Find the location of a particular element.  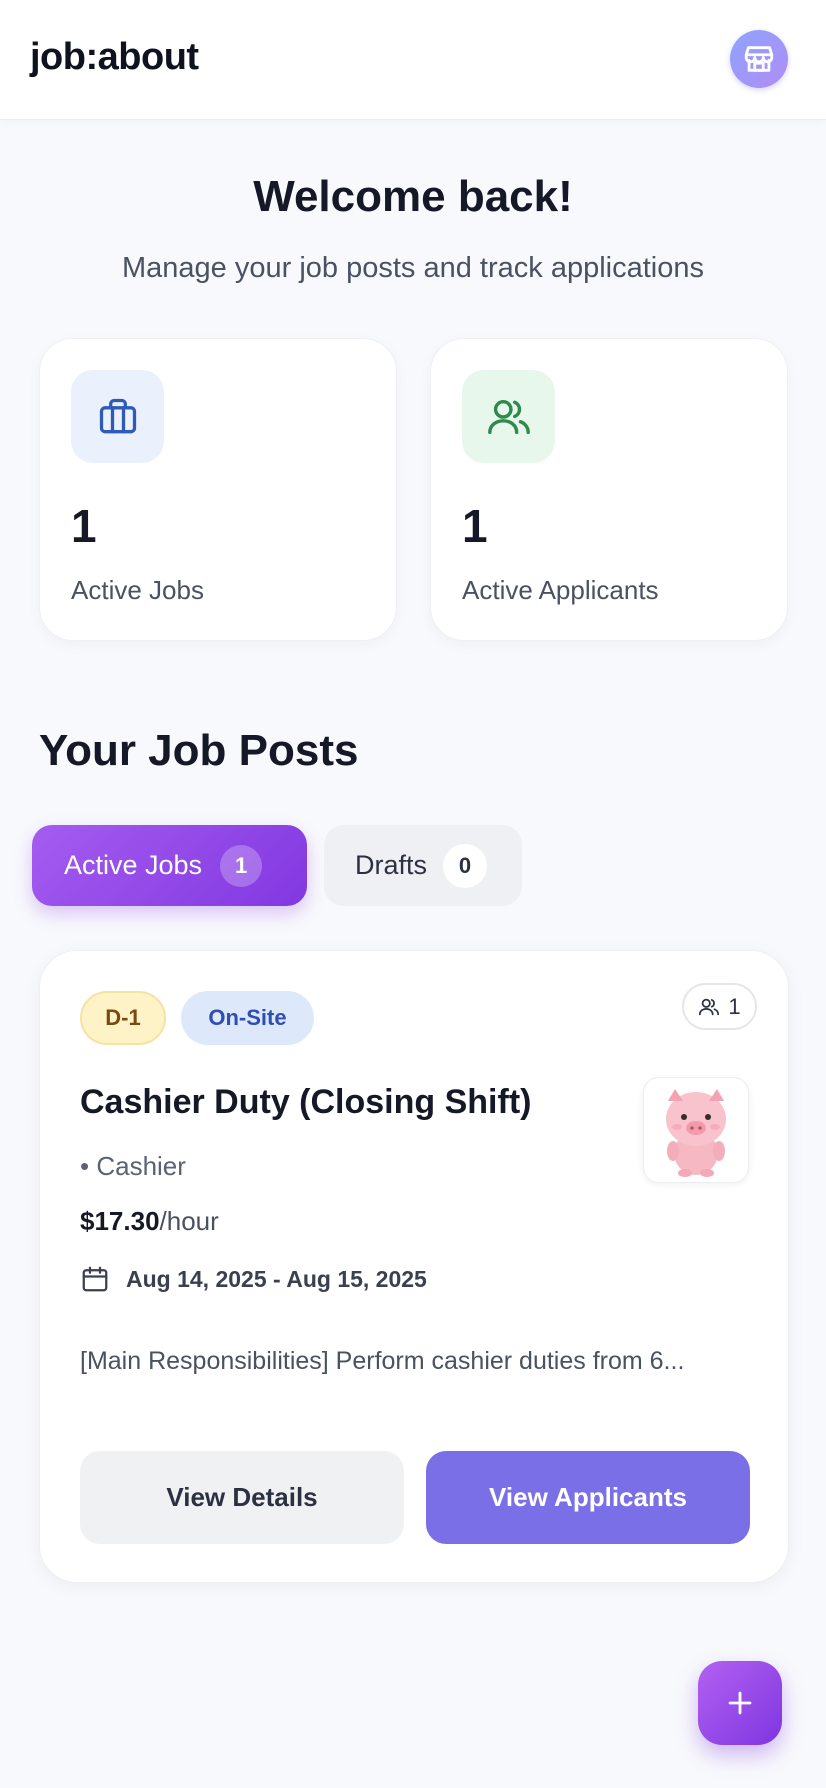

view-applicants-button: View Applicants is located at coordinates (588, 1497).